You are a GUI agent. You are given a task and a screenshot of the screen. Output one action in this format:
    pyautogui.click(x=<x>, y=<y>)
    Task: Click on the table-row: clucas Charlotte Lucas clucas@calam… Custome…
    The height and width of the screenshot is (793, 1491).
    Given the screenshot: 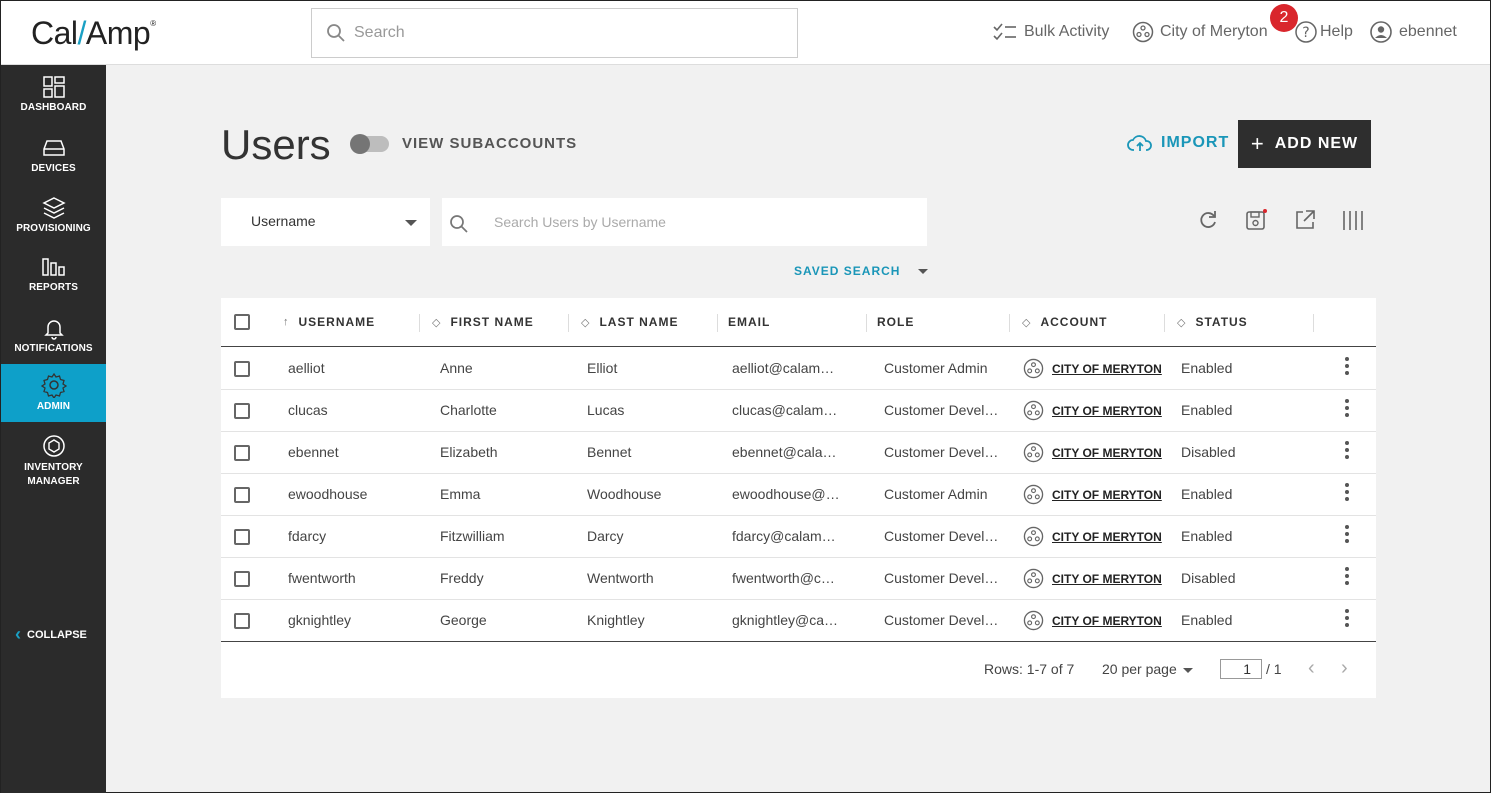 What is the action you would take?
    pyautogui.click(x=798, y=411)
    